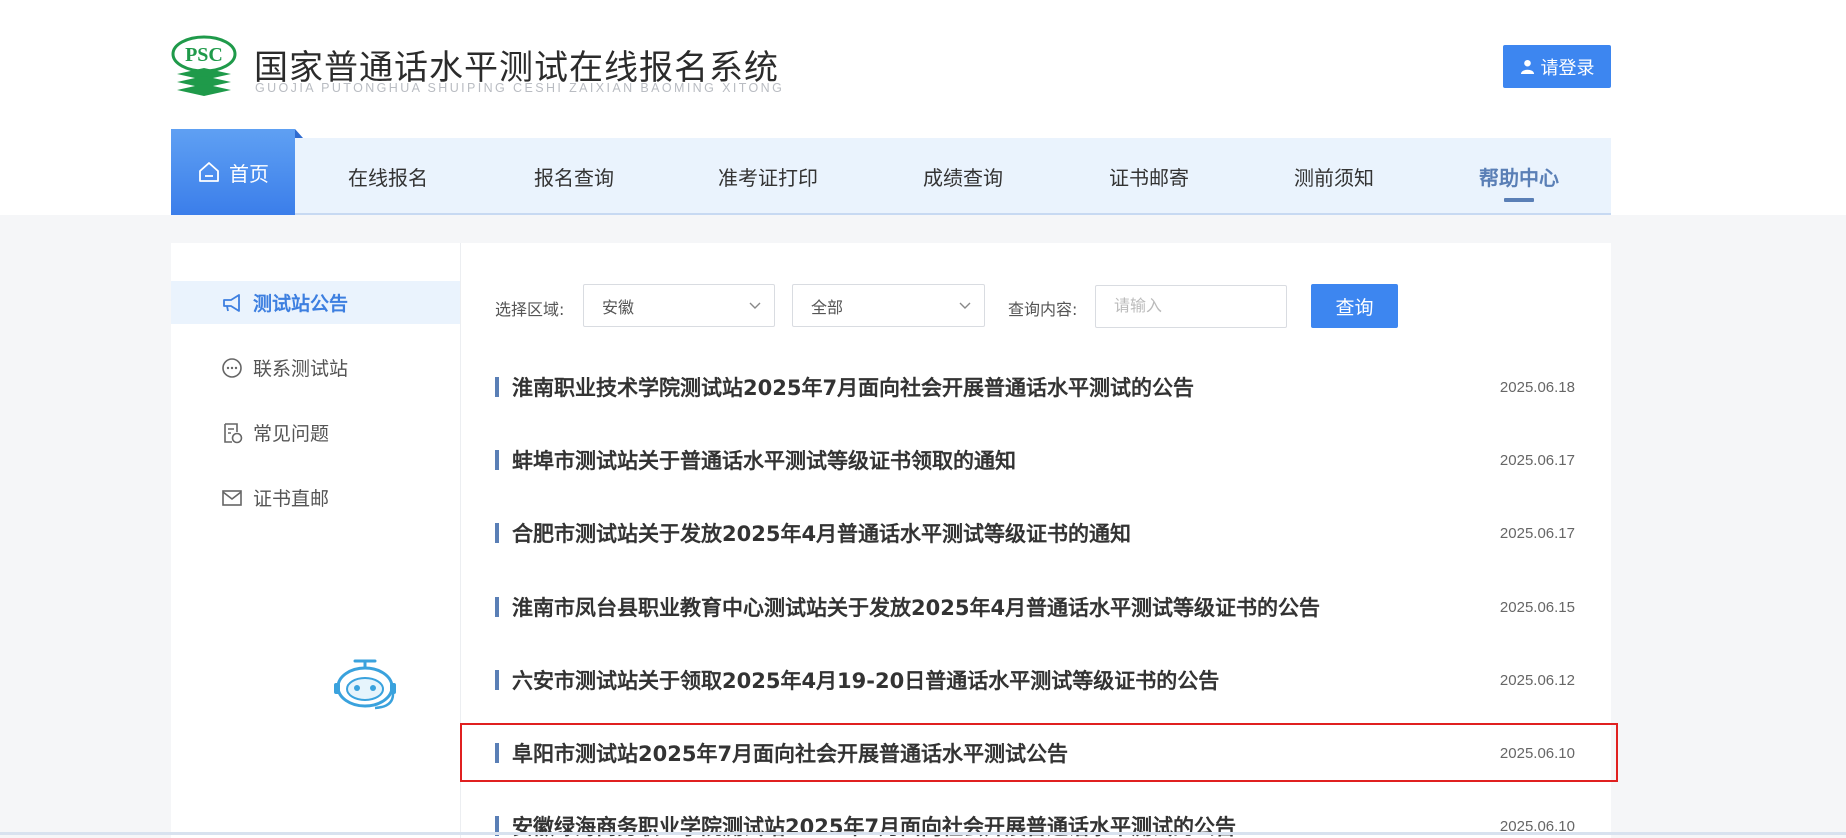 The width and height of the screenshot is (1846, 838). What do you see at coordinates (233, 432) in the screenshot?
I see `question-document-icon` at bounding box center [233, 432].